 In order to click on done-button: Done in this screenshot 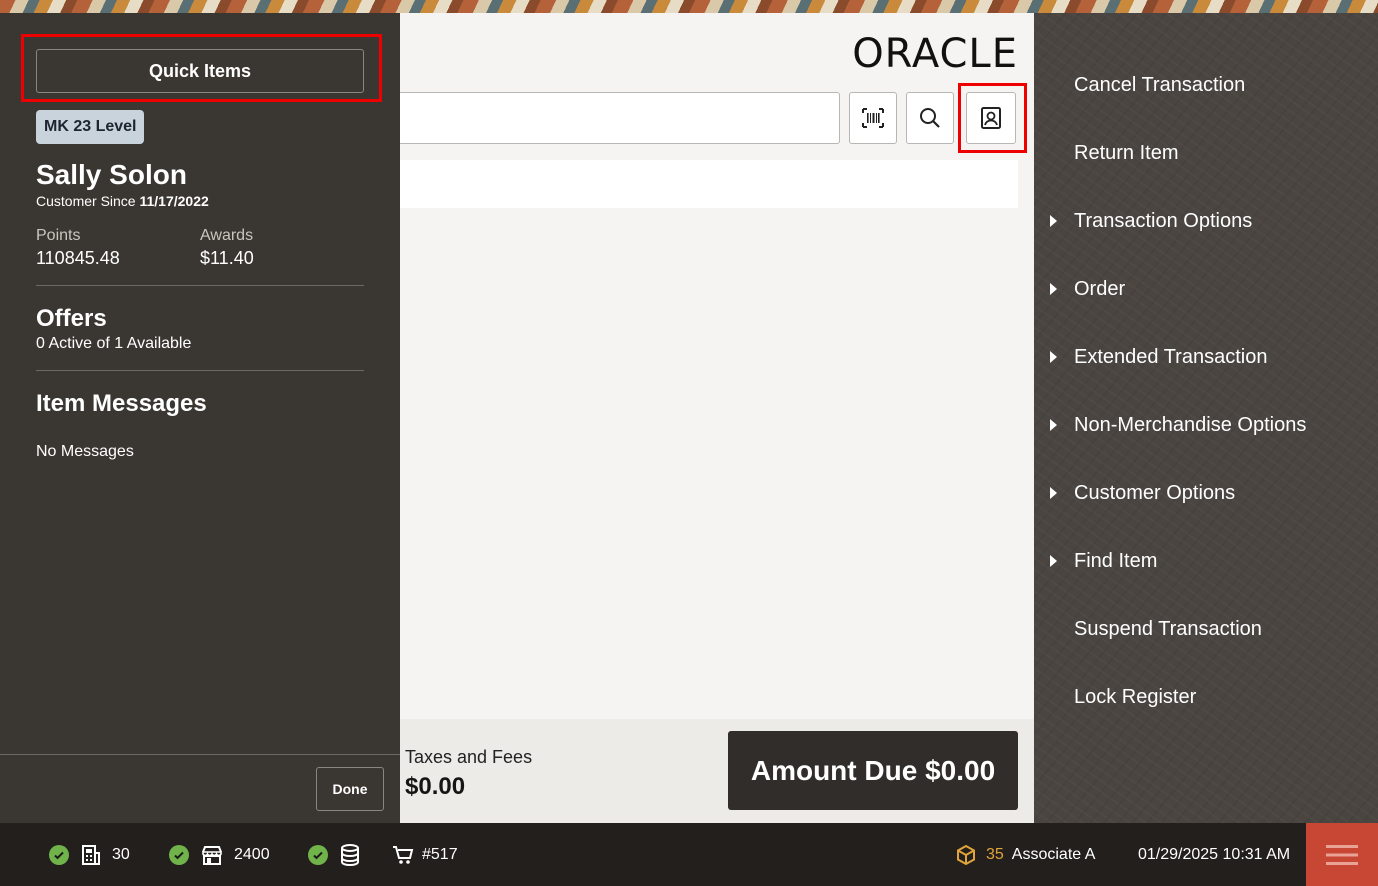, I will do `click(350, 789)`.